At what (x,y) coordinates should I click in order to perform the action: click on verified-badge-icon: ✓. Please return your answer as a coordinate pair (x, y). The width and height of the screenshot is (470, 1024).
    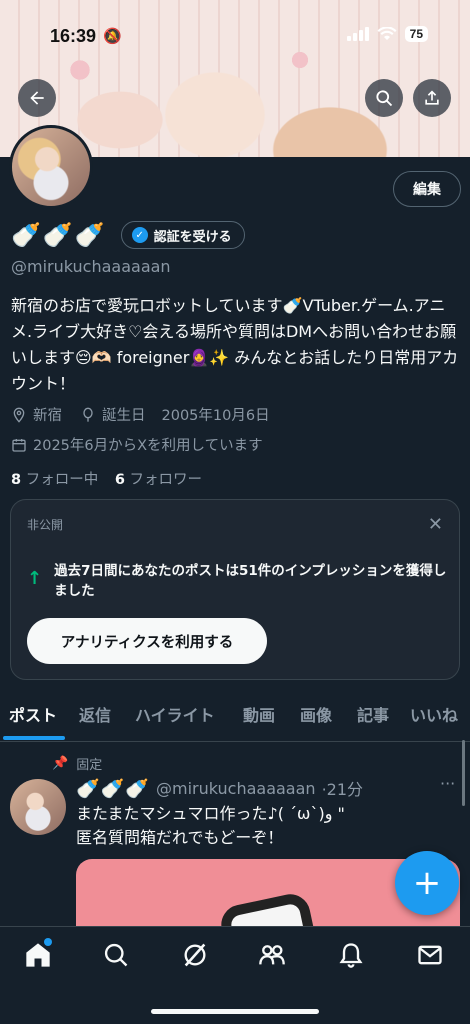
    Looking at the image, I should click on (139, 235).